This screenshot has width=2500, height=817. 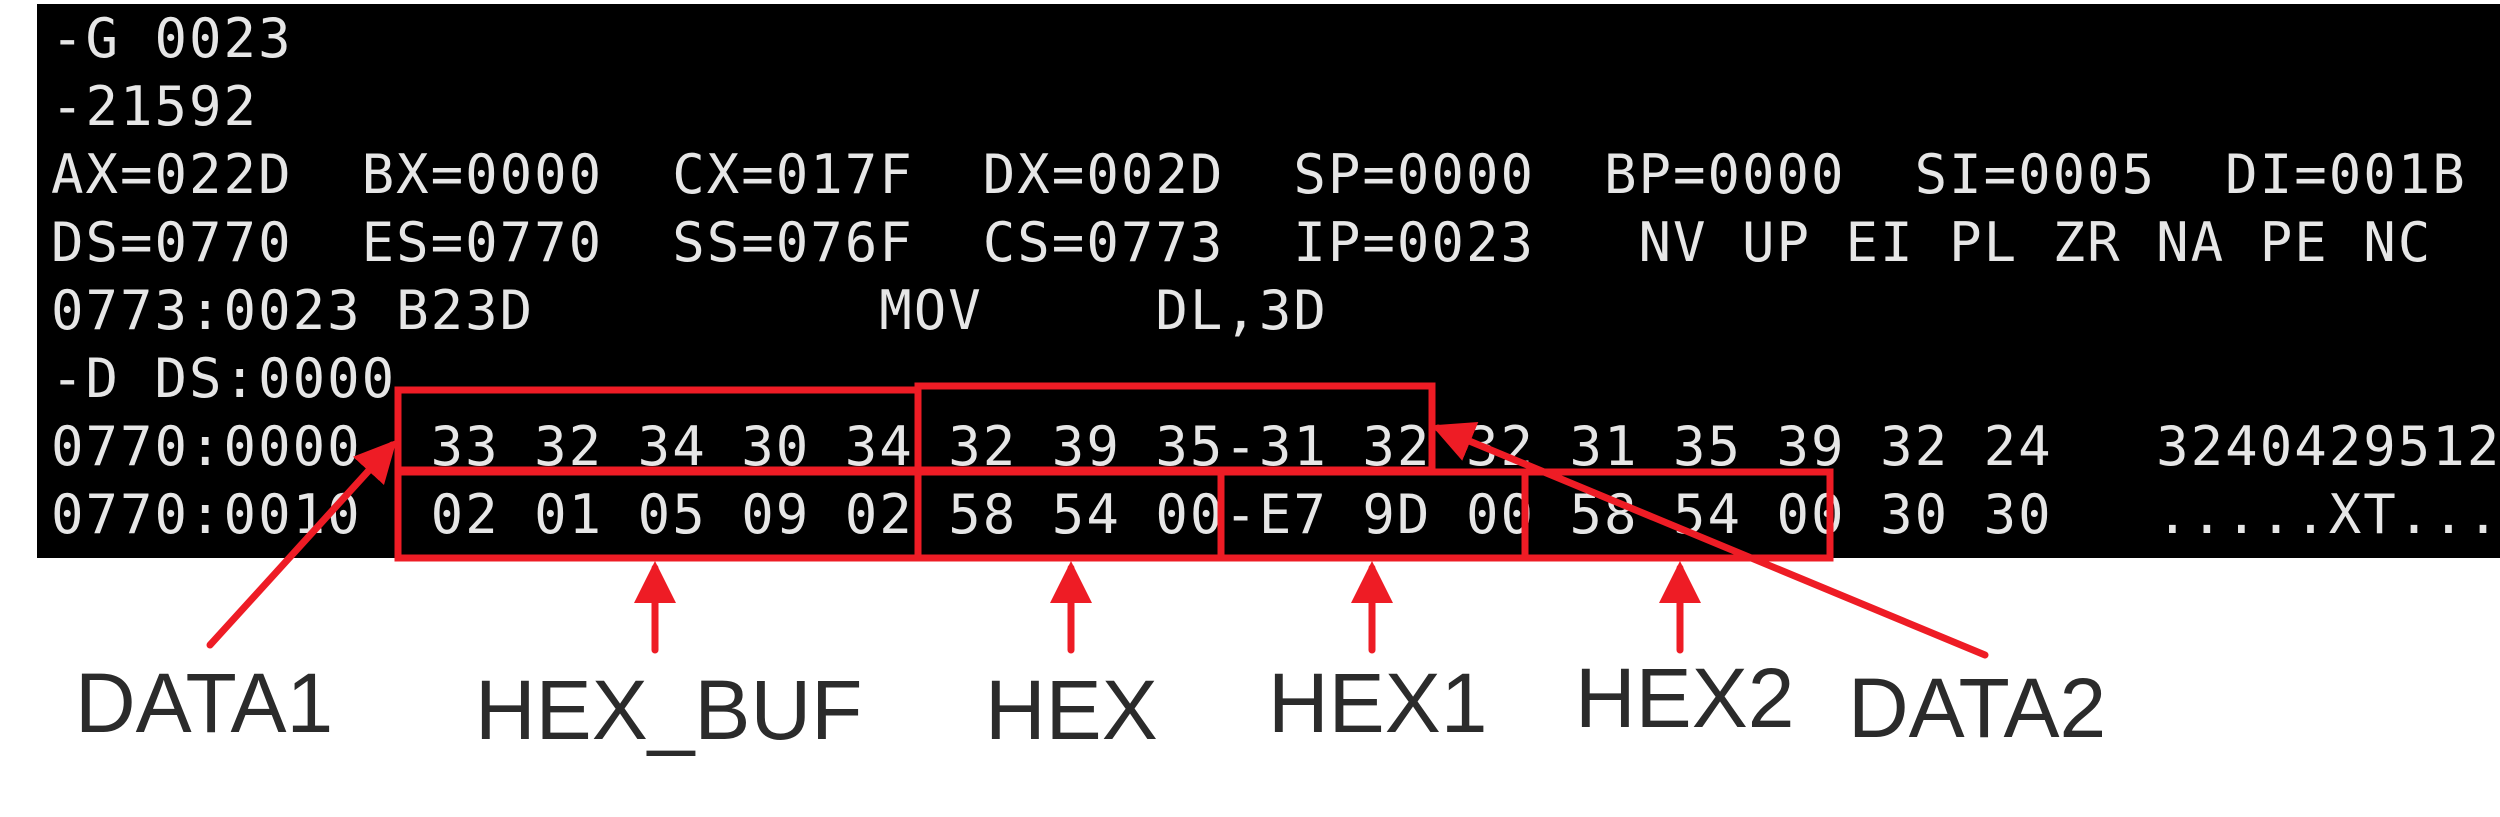 I want to click on label-hex2: HEX2, so click(x=1685, y=698).